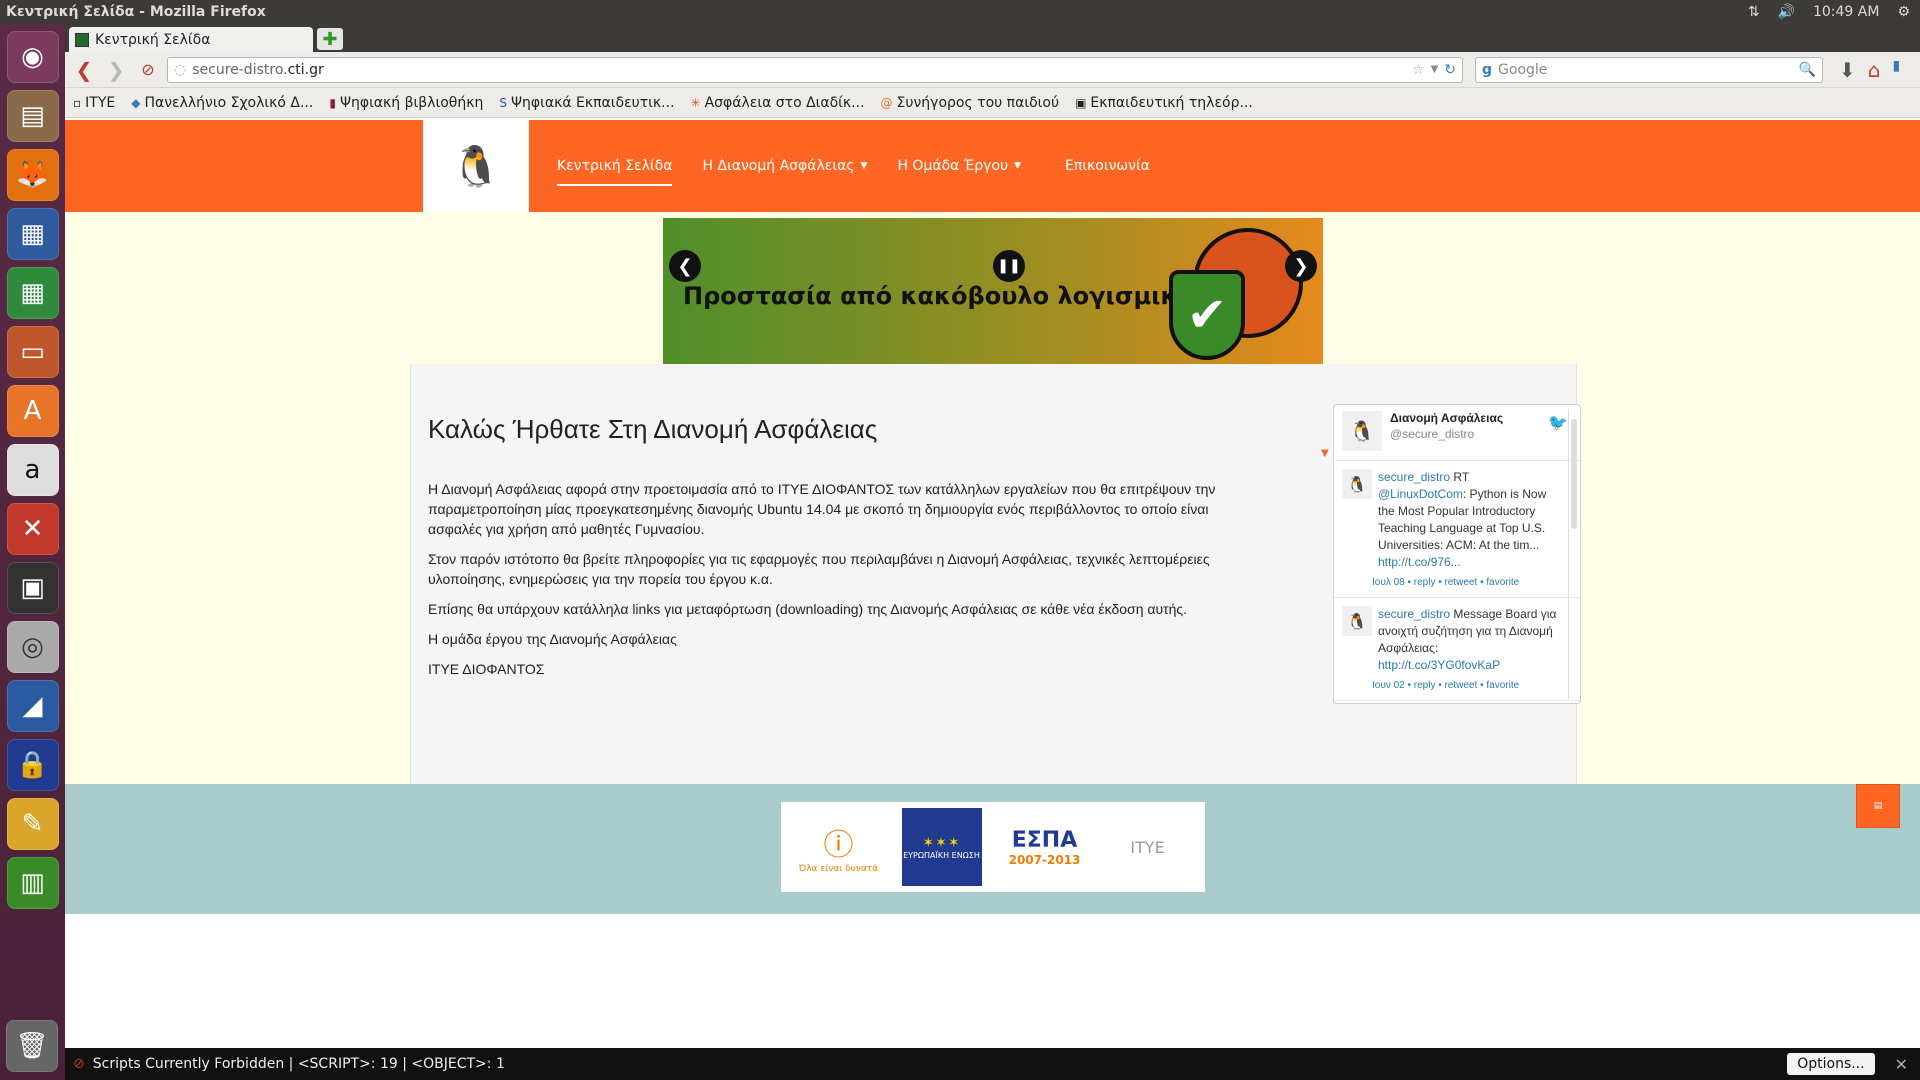 This screenshot has height=1080, width=1920. What do you see at coordinates (1847, 70) in the screenshot?
I see `download-icon: ⬇` at bounding box center [1847, 70].